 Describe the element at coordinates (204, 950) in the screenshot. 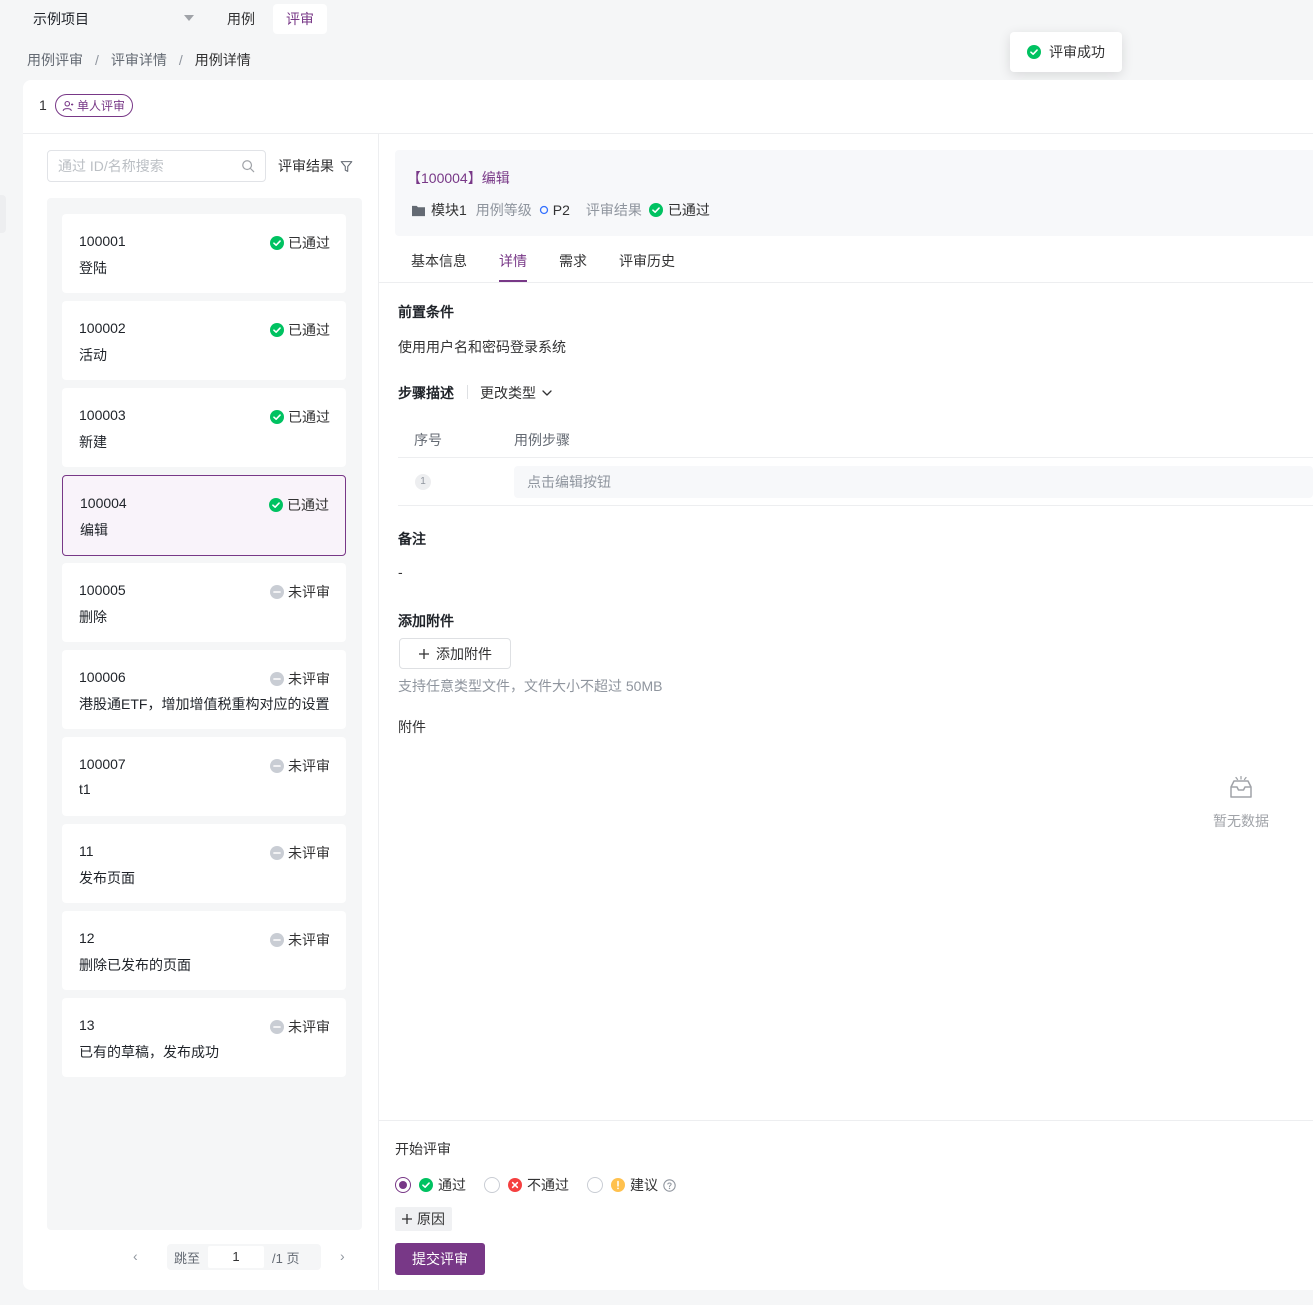

I see `case-item: 12 删除已发布的页面 未评审` at that location.